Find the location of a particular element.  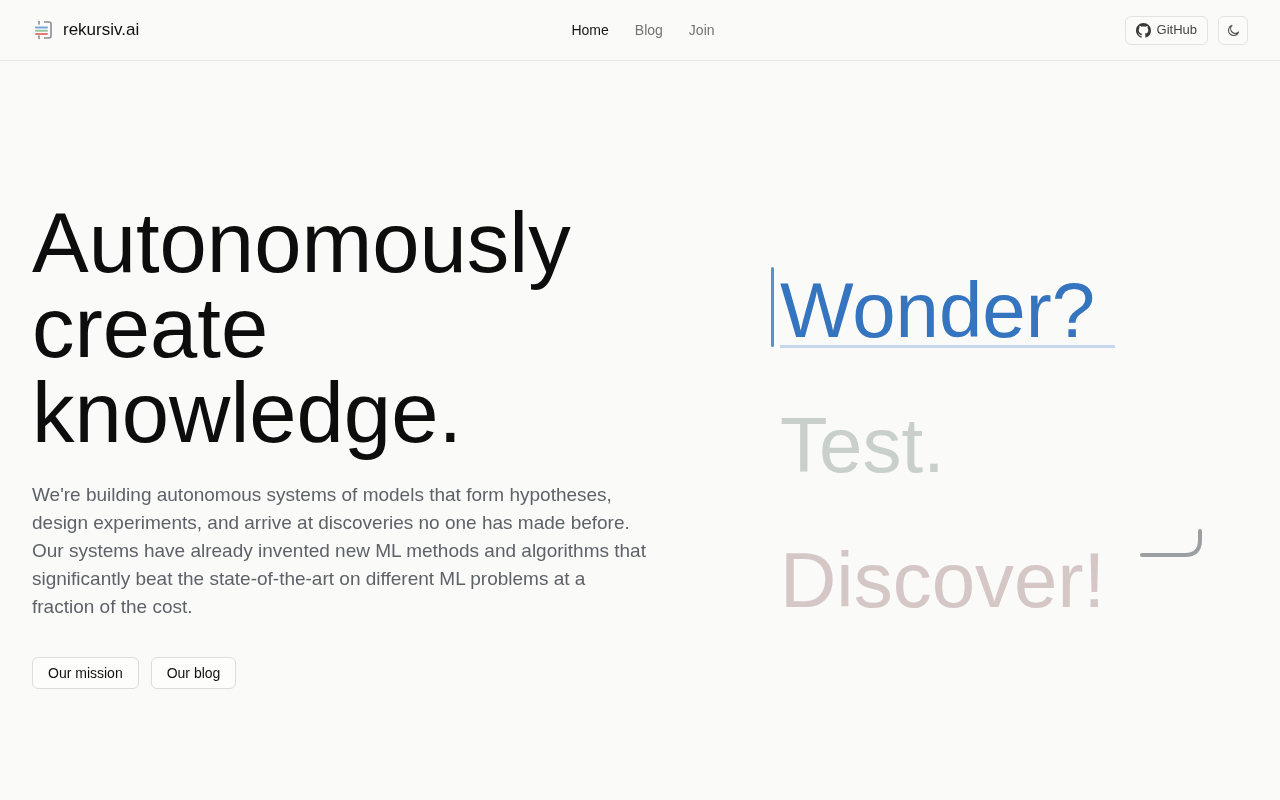

nav-link: Blog is located at coordinates (648, 30).